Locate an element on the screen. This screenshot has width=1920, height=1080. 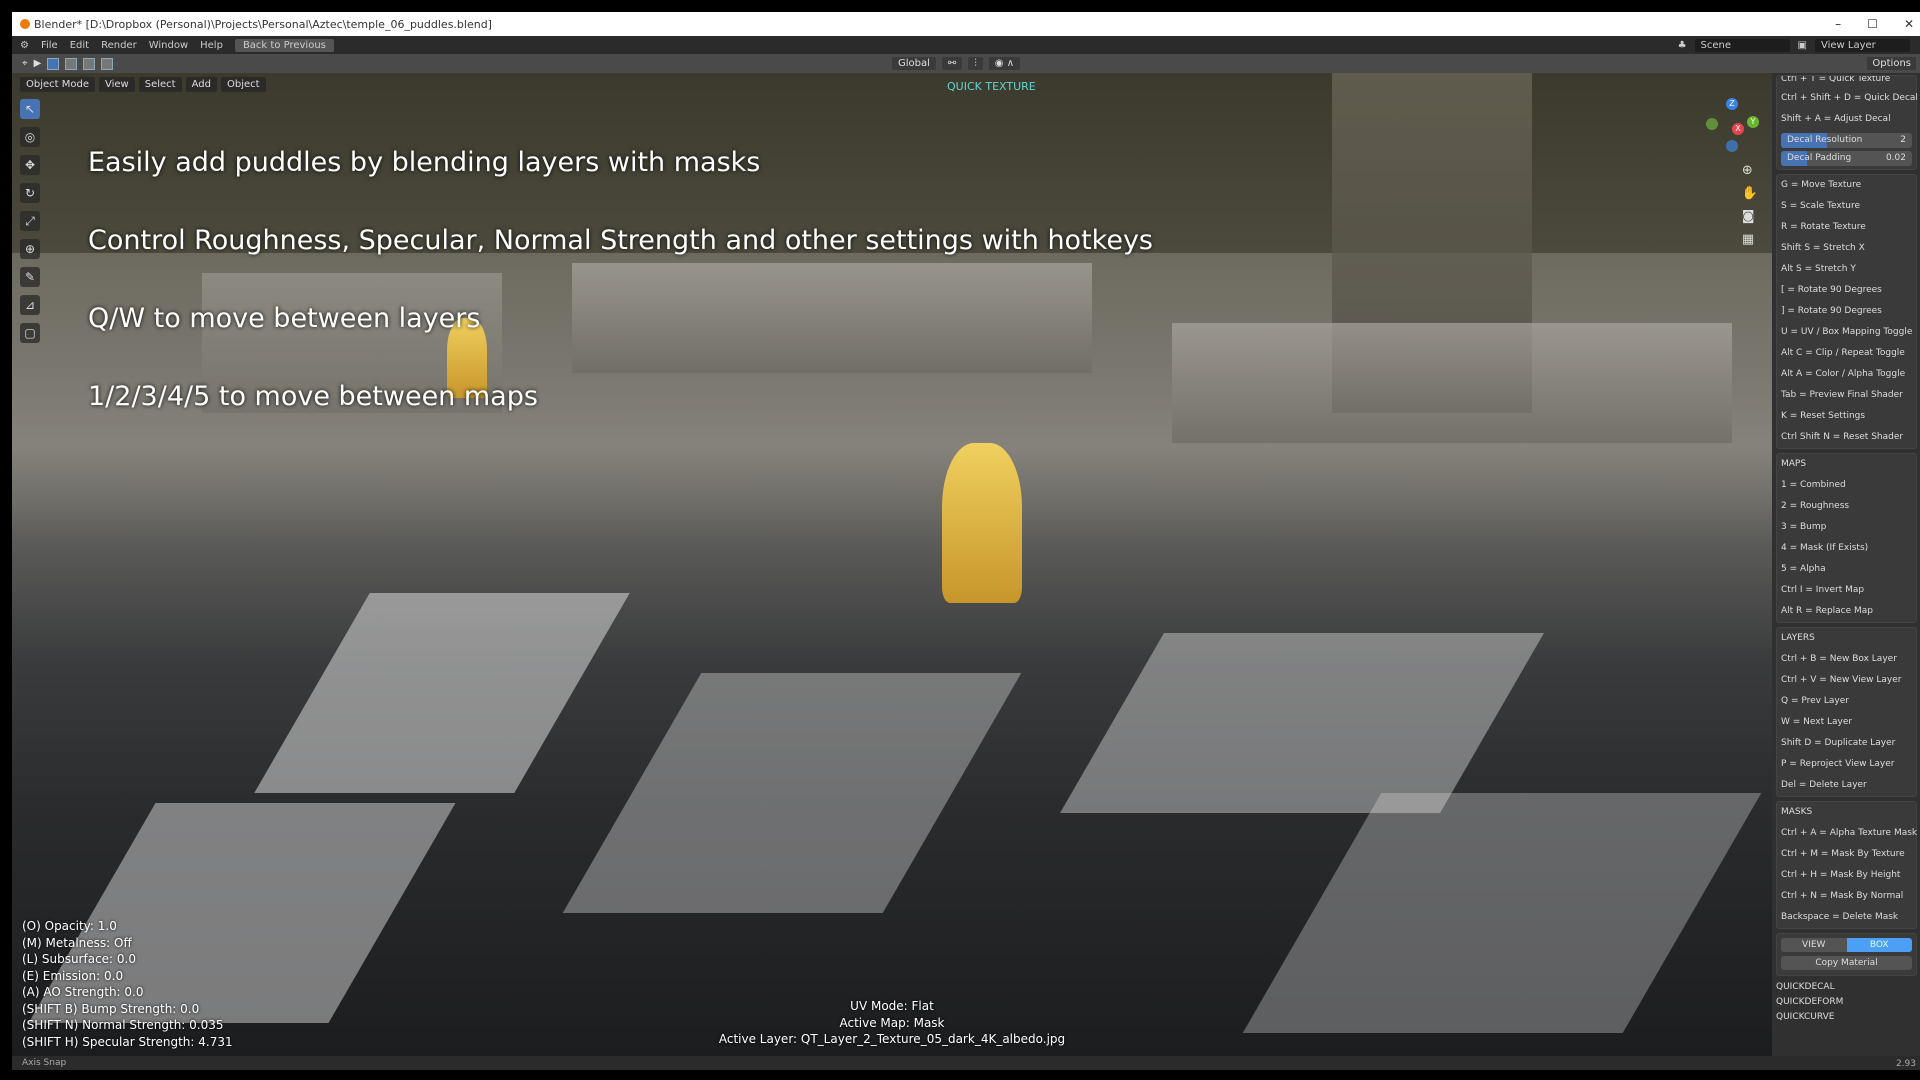
gizmo-z: Z is located at coordinates (1732, 104).